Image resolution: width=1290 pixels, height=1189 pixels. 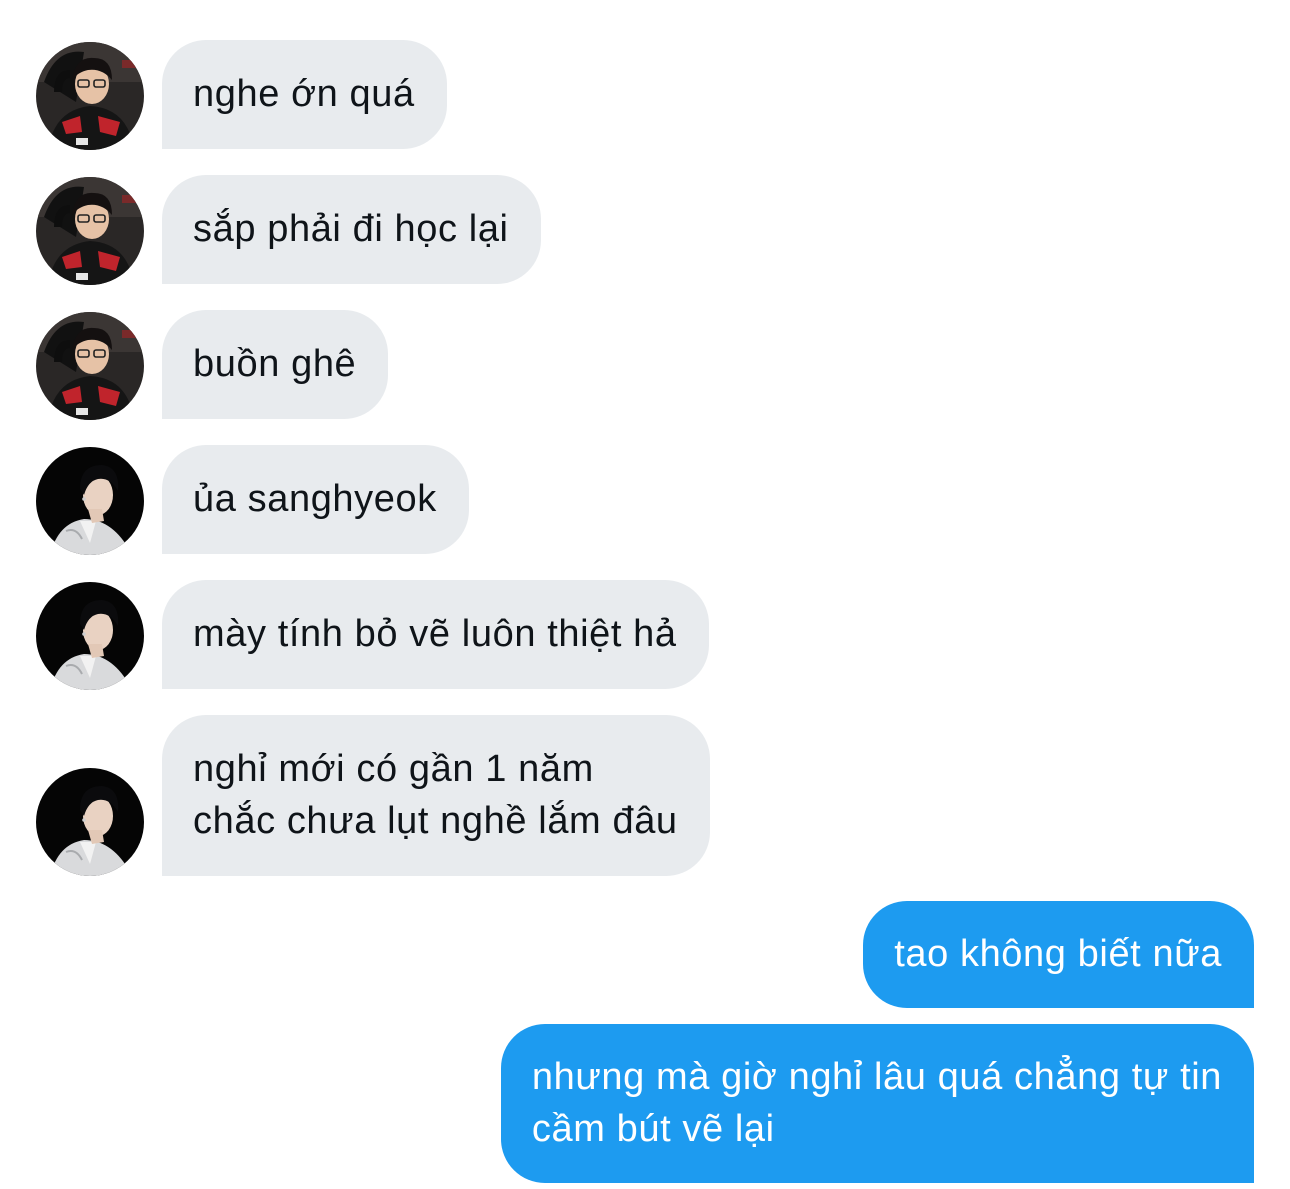 I want to click on outgoing-message-bubble: tao không biết nữa, so click(x=1058, y=954).